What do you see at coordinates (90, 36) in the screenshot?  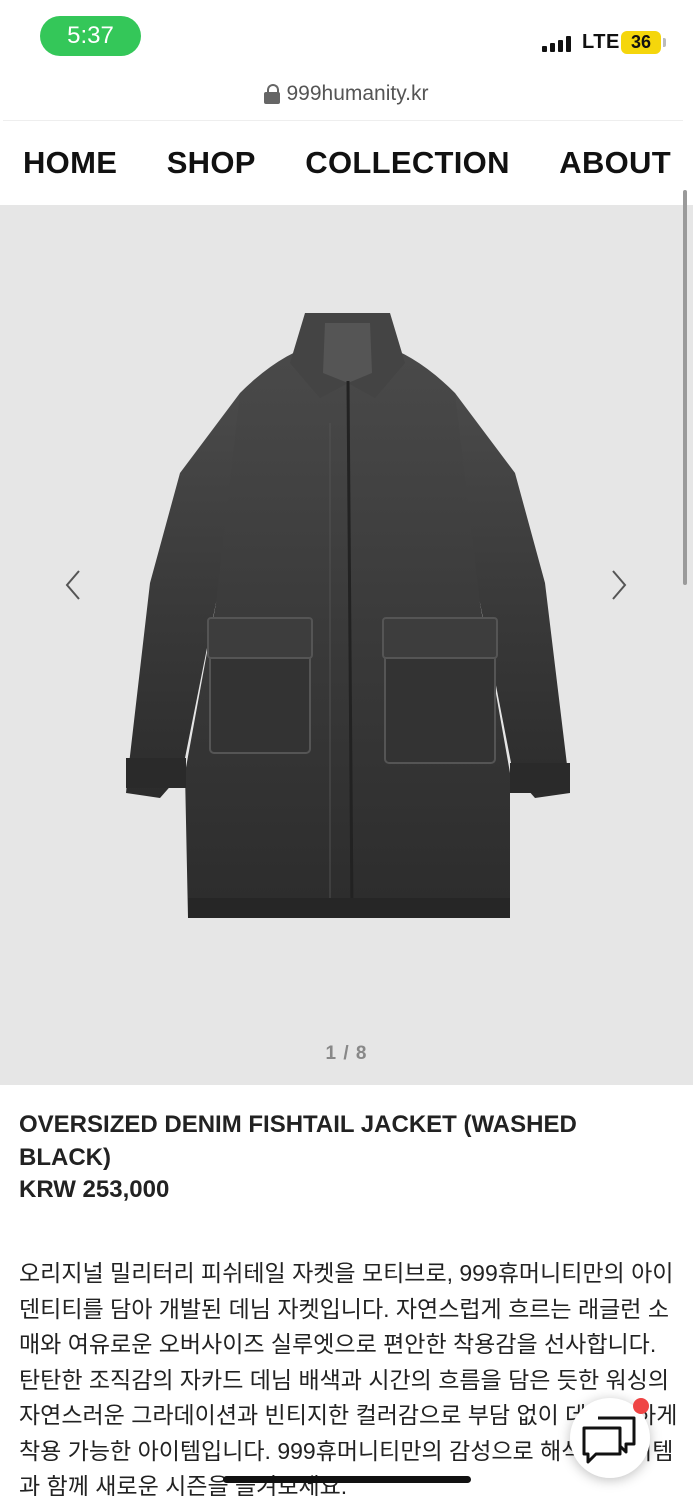 I see `status-time: 5:37` at bounding box center [90, 36].